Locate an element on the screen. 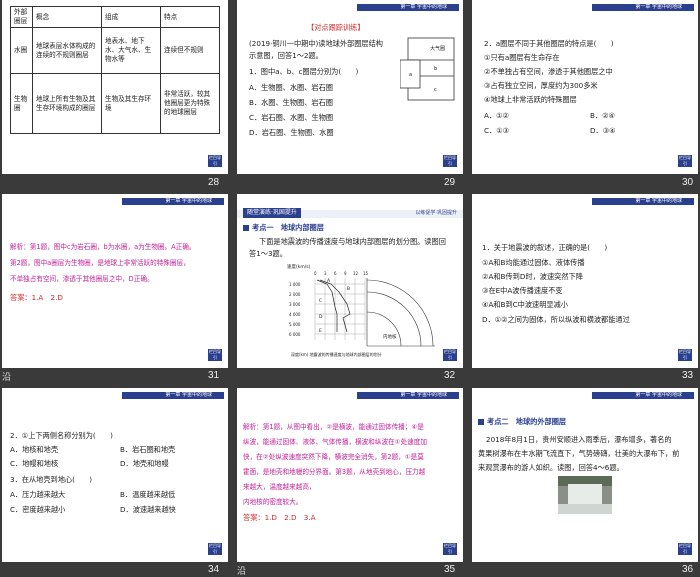  topic-heading: 考点二 地球的外部圈层 is located at coordinates (522, 422).